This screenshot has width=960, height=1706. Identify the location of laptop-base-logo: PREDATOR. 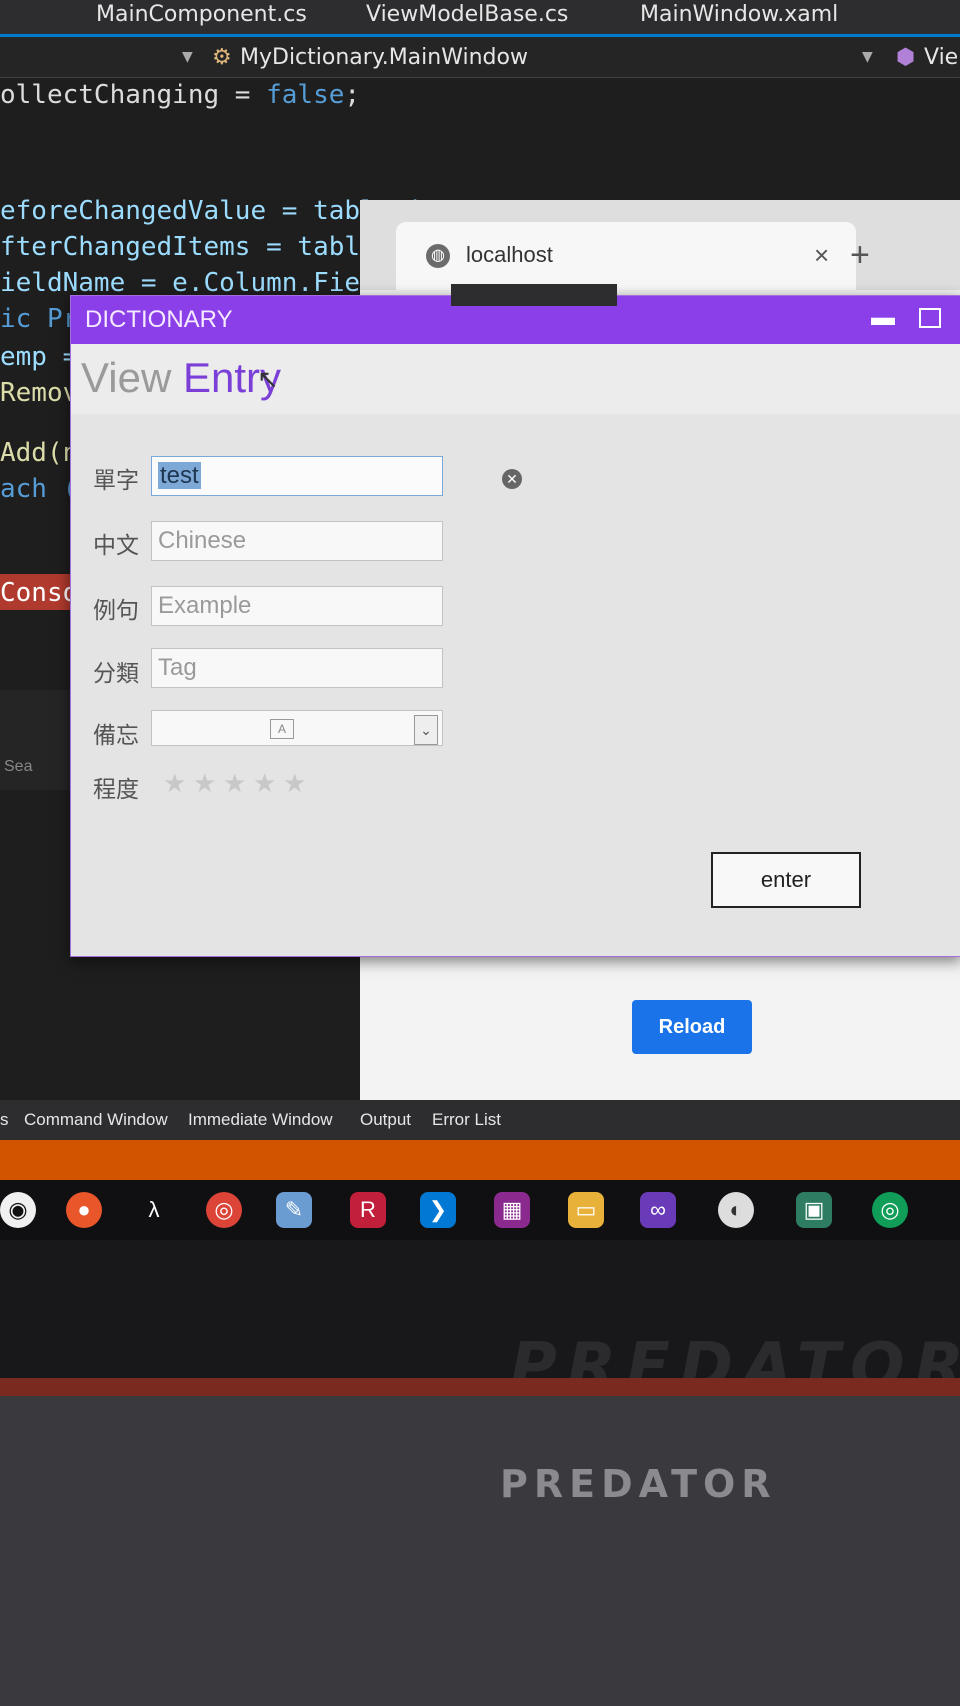
(638, 1484).